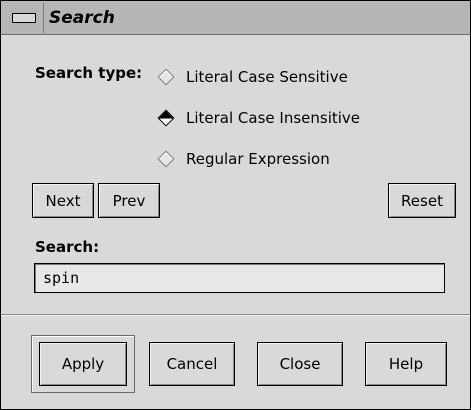  Describe the element at coordinates (166, 118) in the screenshot. I see `radio-indicator-selected-icon` at that location.